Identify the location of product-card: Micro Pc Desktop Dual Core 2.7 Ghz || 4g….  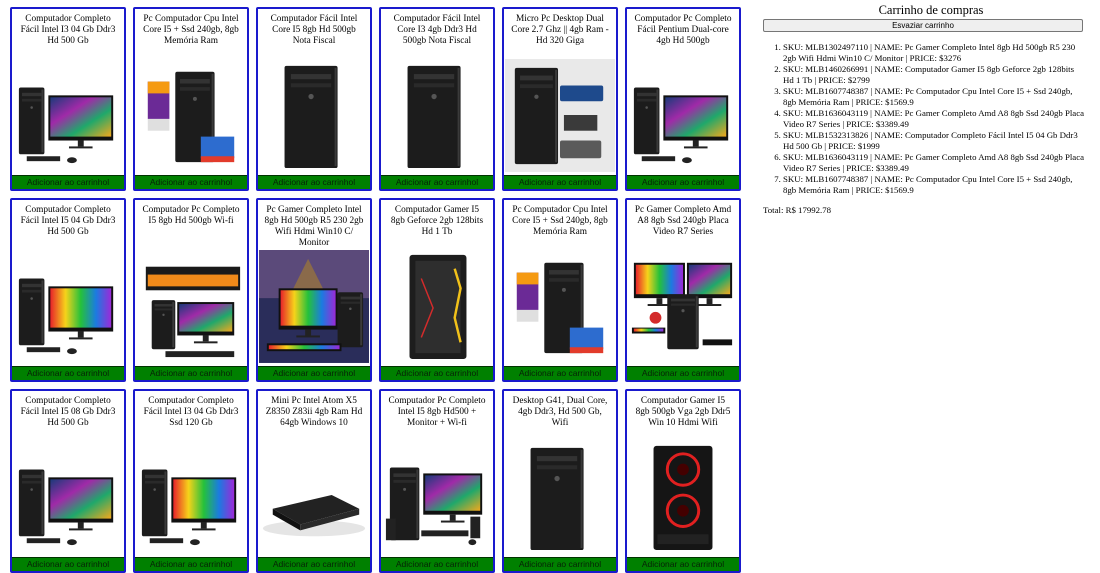
(560, 99).